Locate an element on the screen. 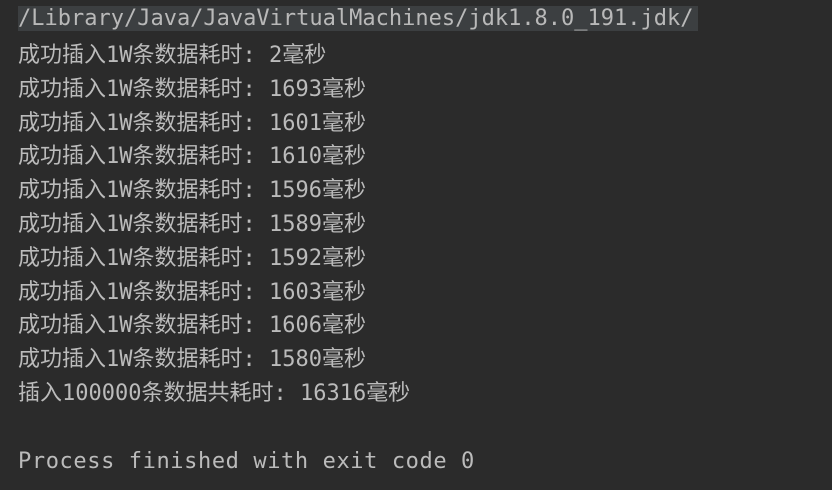 Image resolution: width=832 pixels, height=490 pixels. output-line: 成功插入1W条数据耗时: 1596毫秒 is located at coordinates (192, 191).